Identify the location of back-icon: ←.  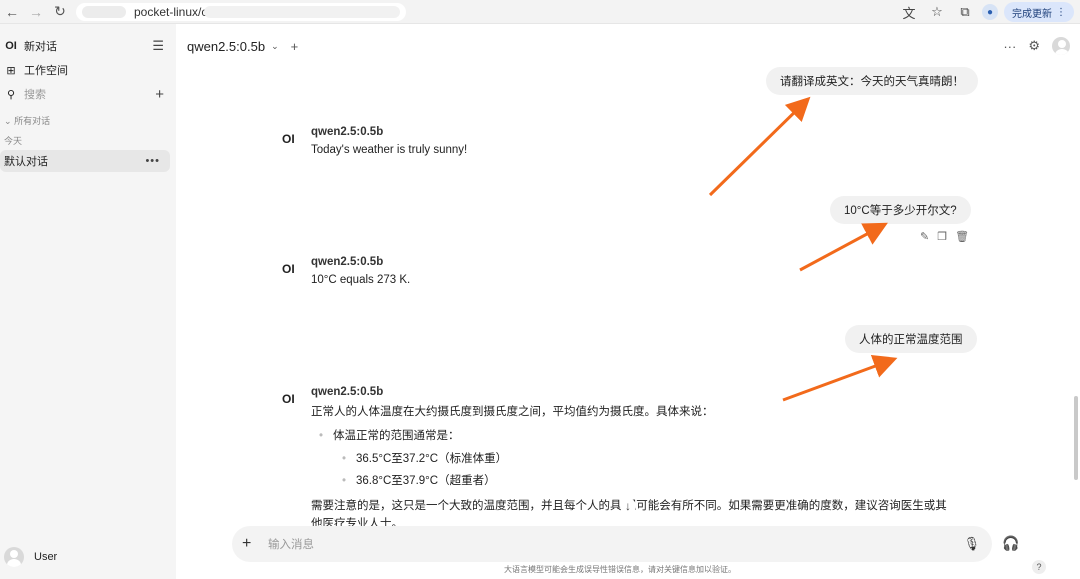
(12, 12).